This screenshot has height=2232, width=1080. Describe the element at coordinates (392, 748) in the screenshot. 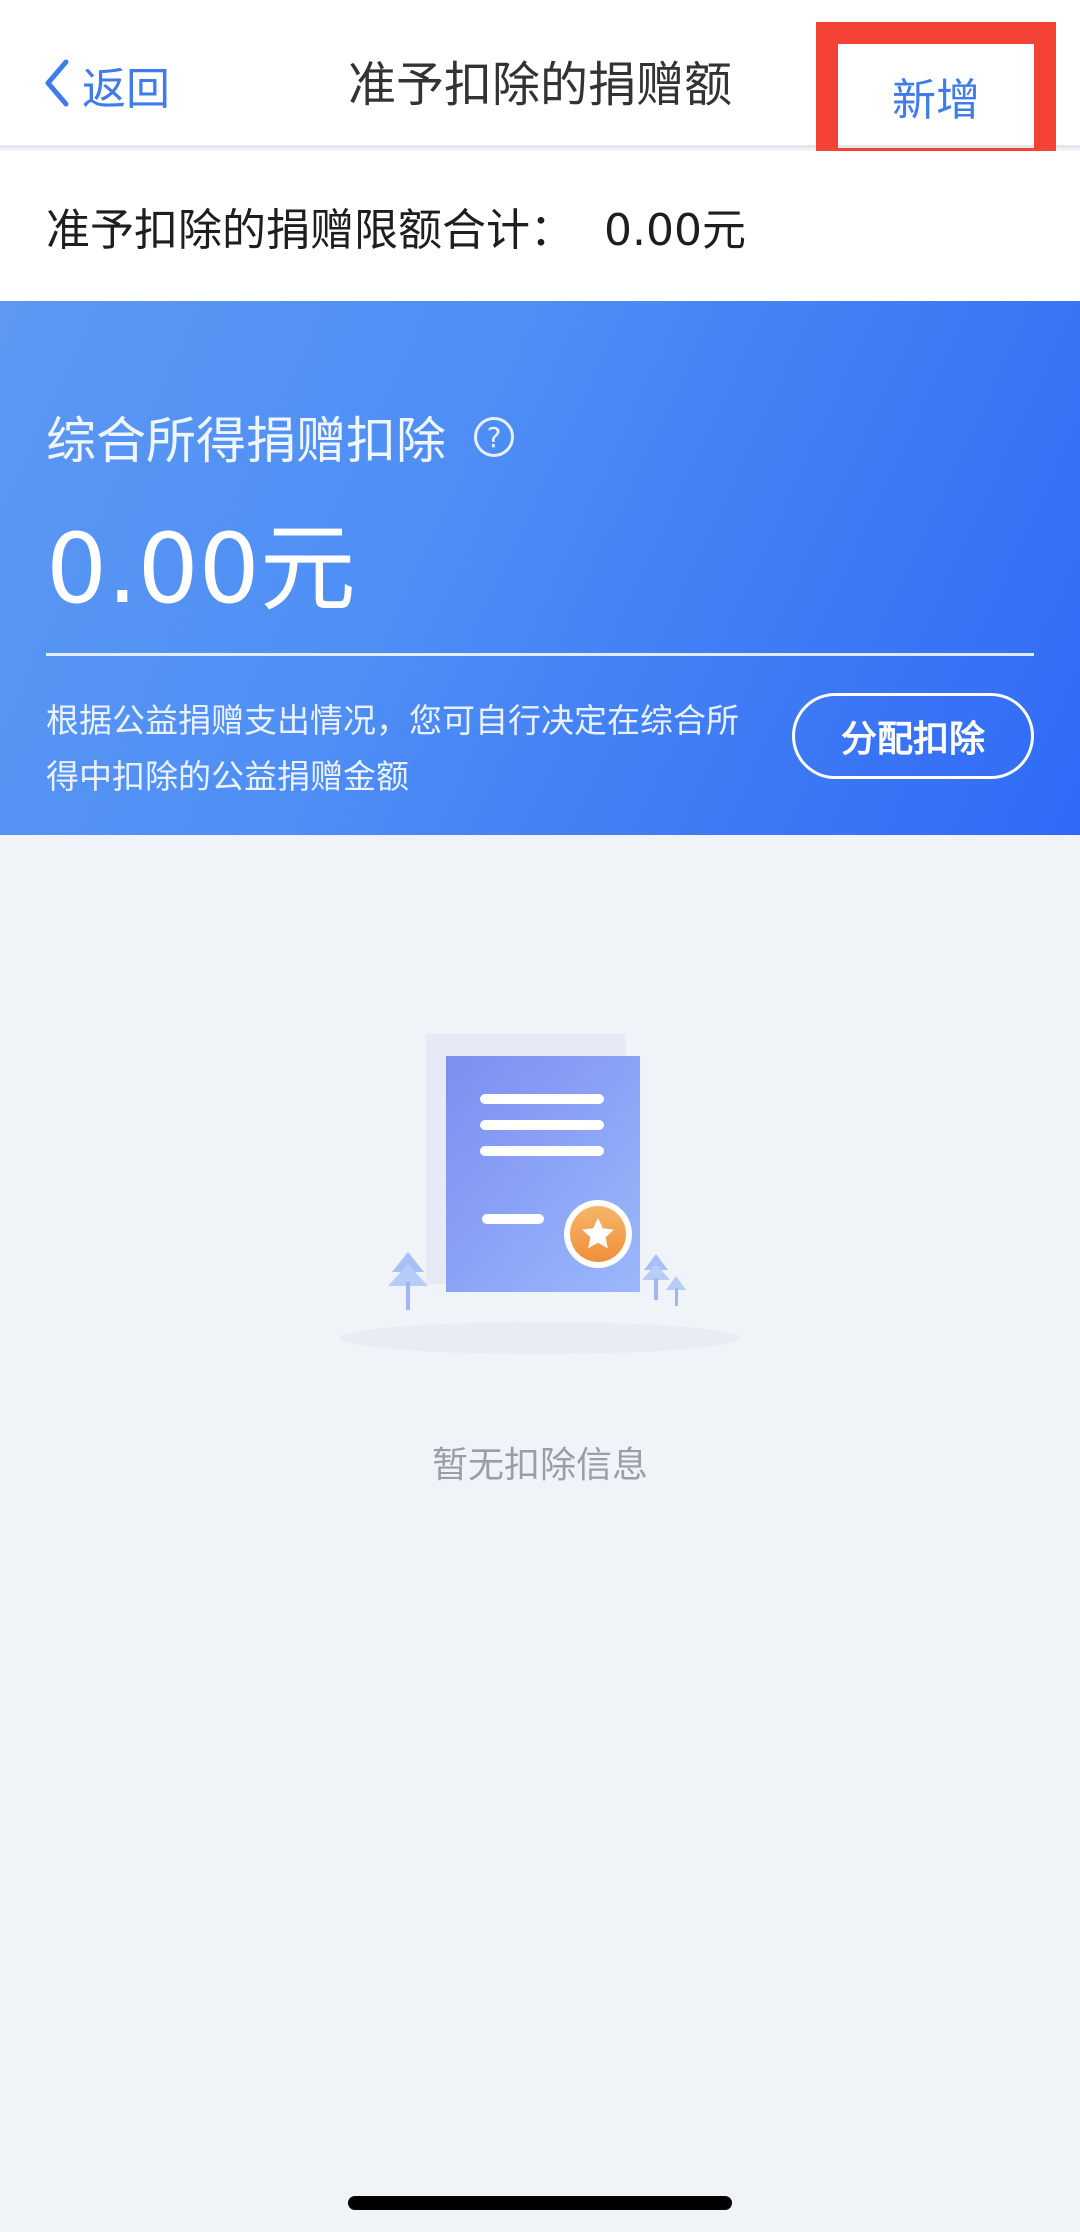

I see `card-description: 根据公益捐赠支出情况，您可自行决定在综合所得中扣除的公益捐赠金额` at that location.